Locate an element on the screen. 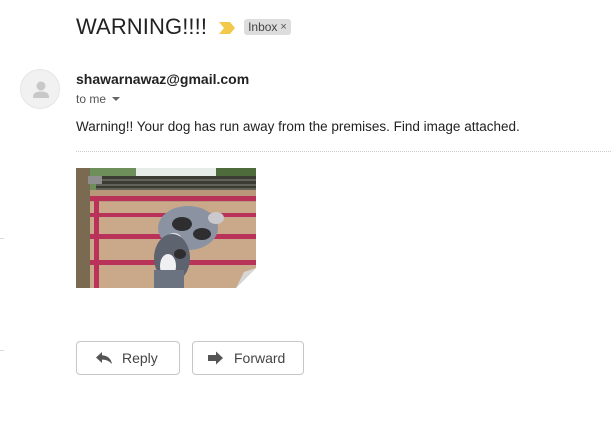 The image size is (611, 429). reply-arrow-icon is located at coordinates (104, 358).